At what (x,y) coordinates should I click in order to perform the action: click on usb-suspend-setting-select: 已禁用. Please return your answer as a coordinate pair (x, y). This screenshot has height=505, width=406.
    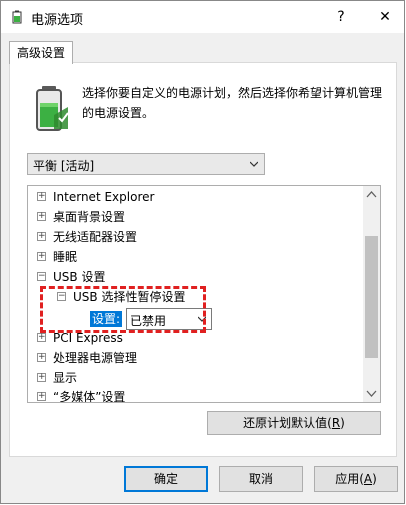
    Looking at the image, I should click on (169, 319).